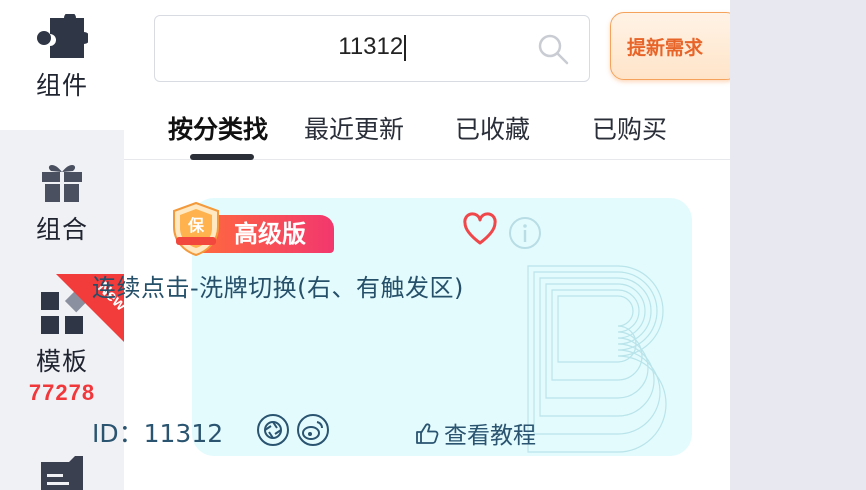  I want to click on guarantee-shield-icon: 保, so click(196, 229).